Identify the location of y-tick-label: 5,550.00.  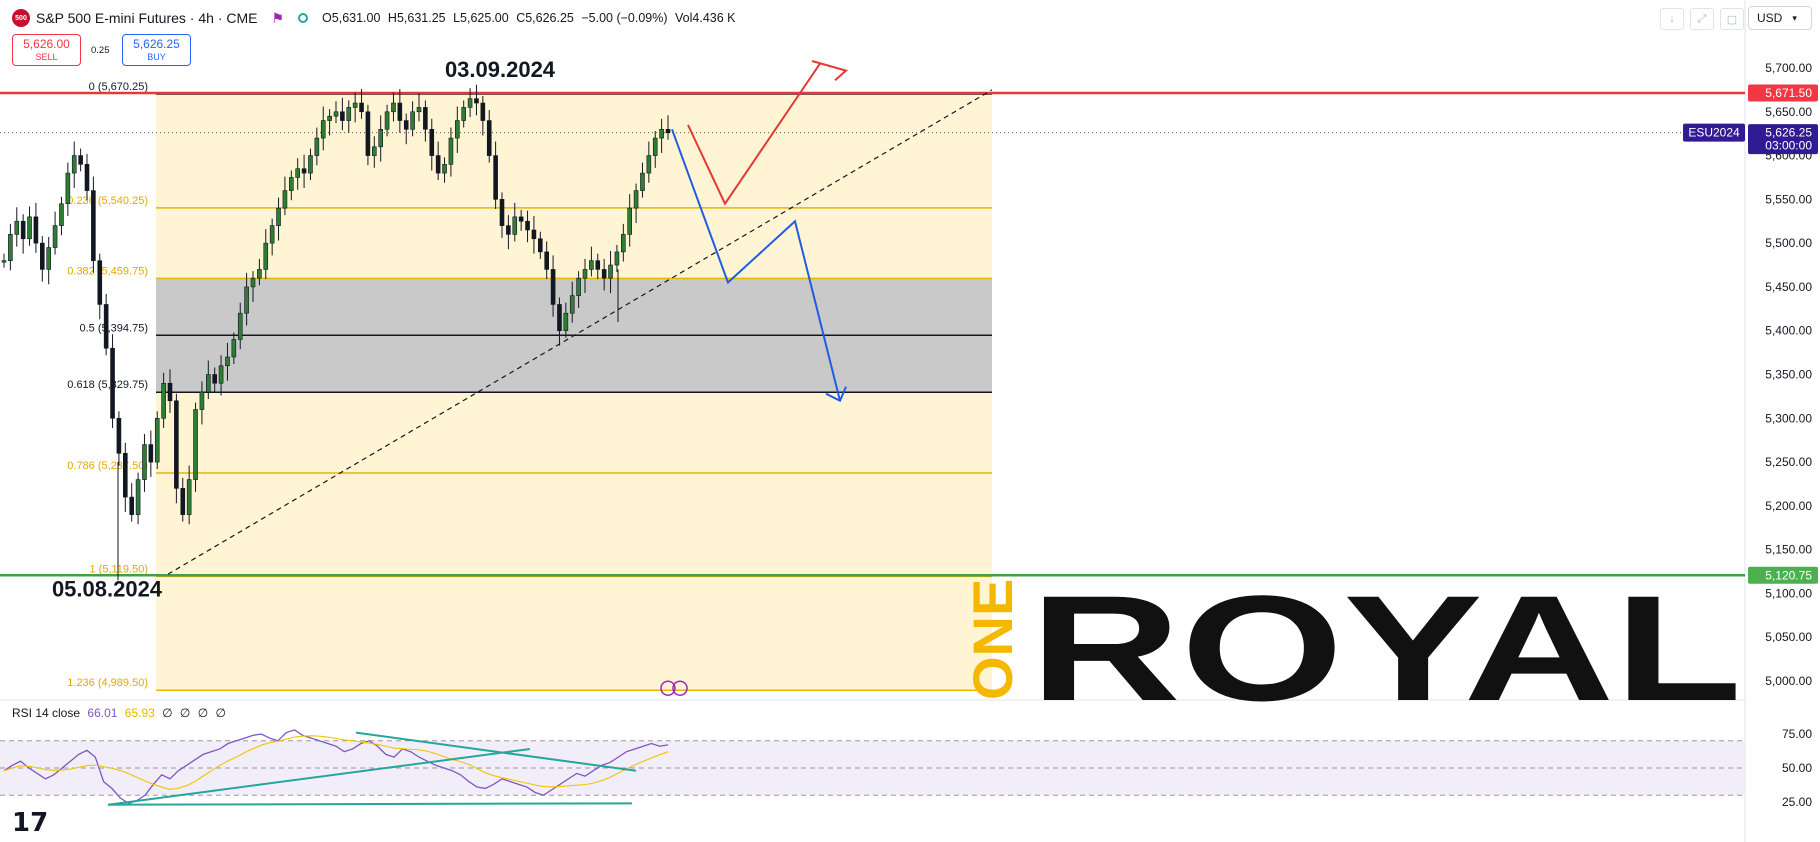
(1788, 199).